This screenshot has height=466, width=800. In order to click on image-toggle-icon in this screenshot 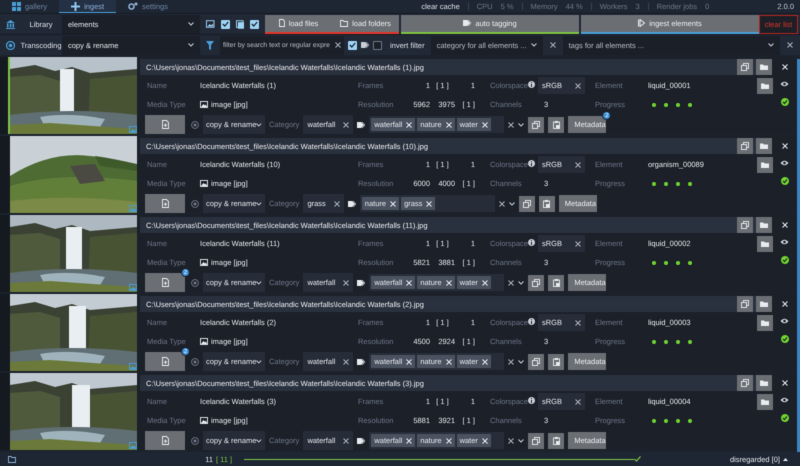, I will do `click(210, 24)`.